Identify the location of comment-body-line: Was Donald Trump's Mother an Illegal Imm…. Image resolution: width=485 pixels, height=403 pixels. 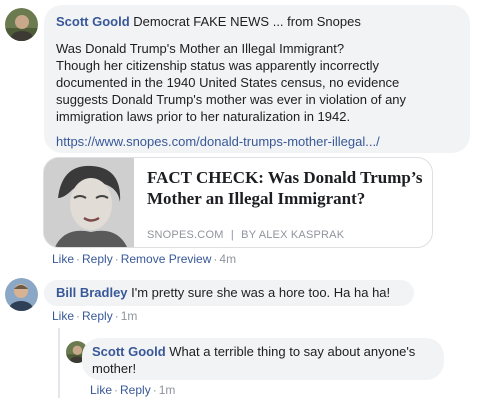
(200, 48).